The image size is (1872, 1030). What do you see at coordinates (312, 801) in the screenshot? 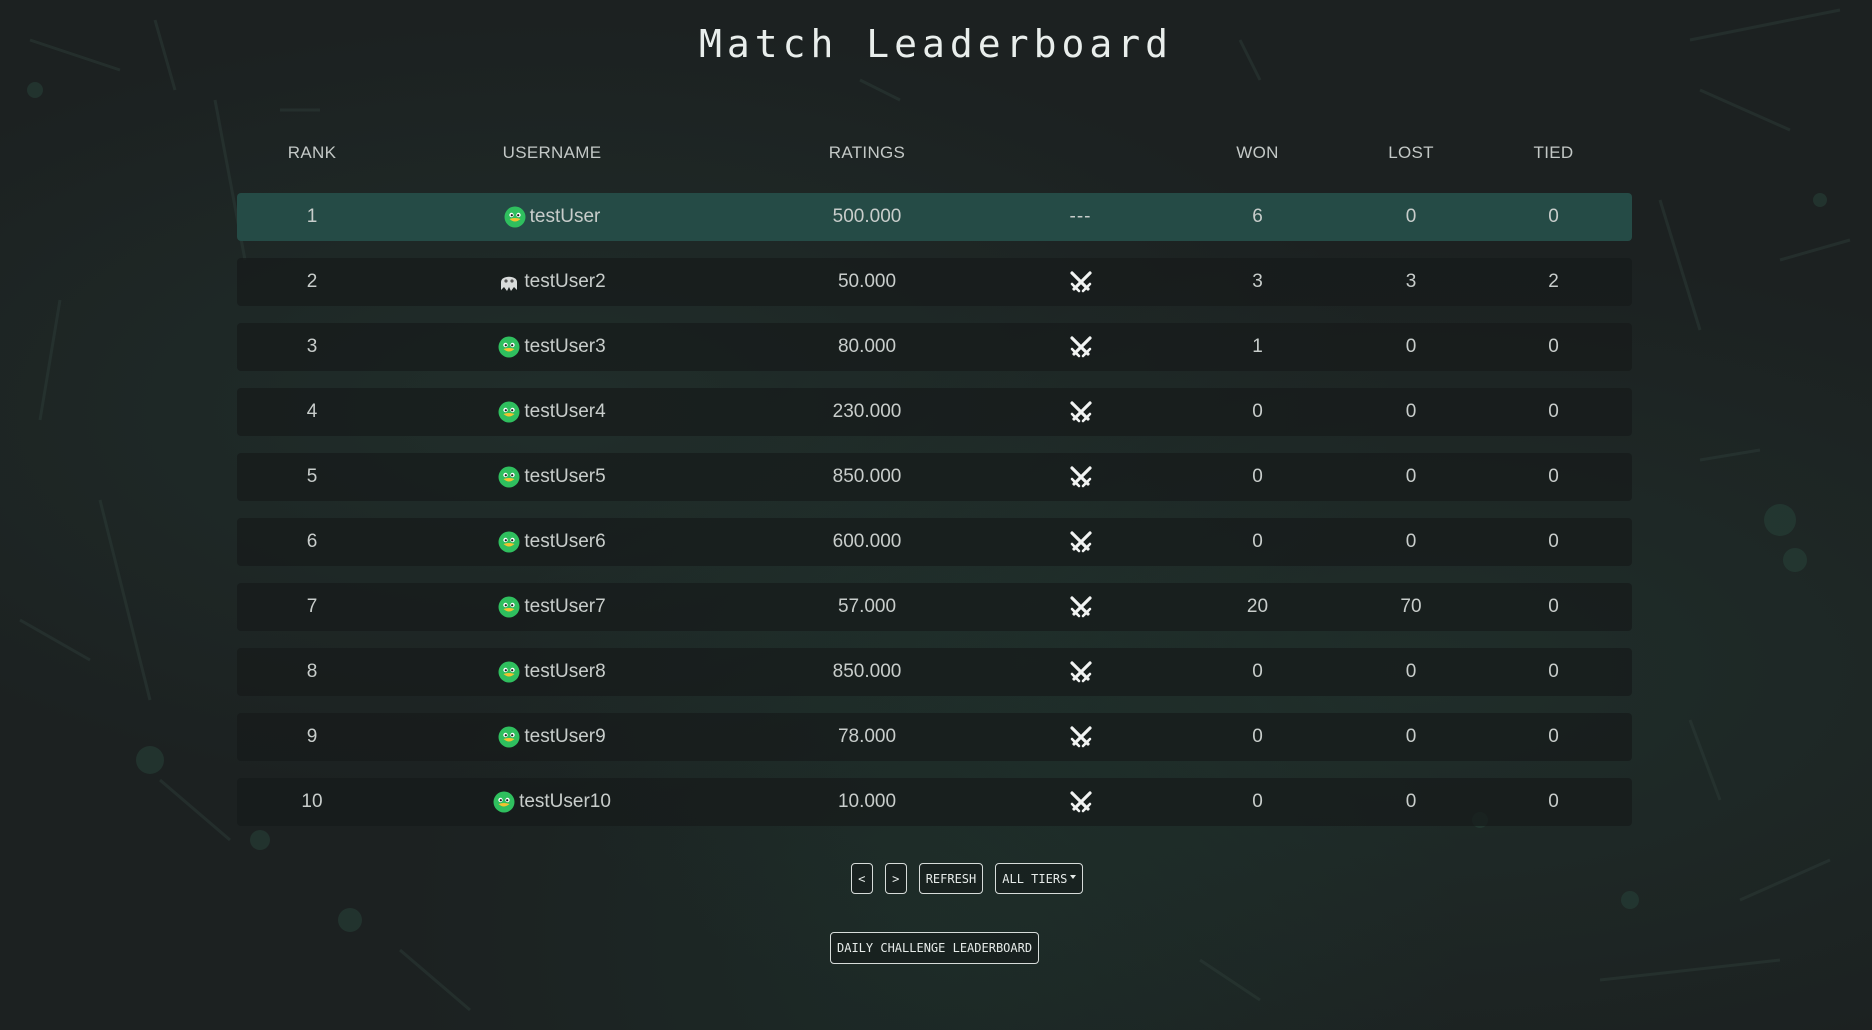
I see `rank-cell: 10` at bounding box center [312, 801].